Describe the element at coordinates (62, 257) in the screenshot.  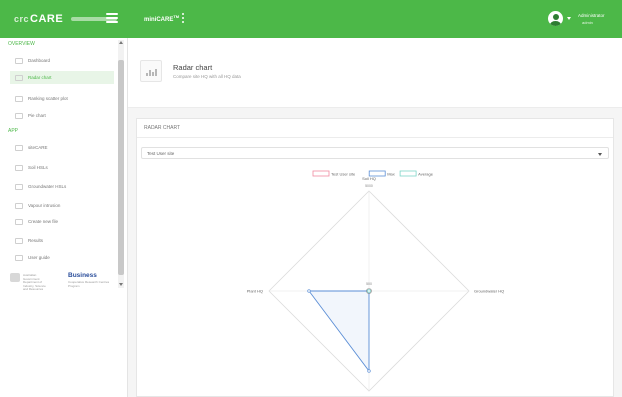
I see `sidebar-item-user-guide: User guide` at that location.